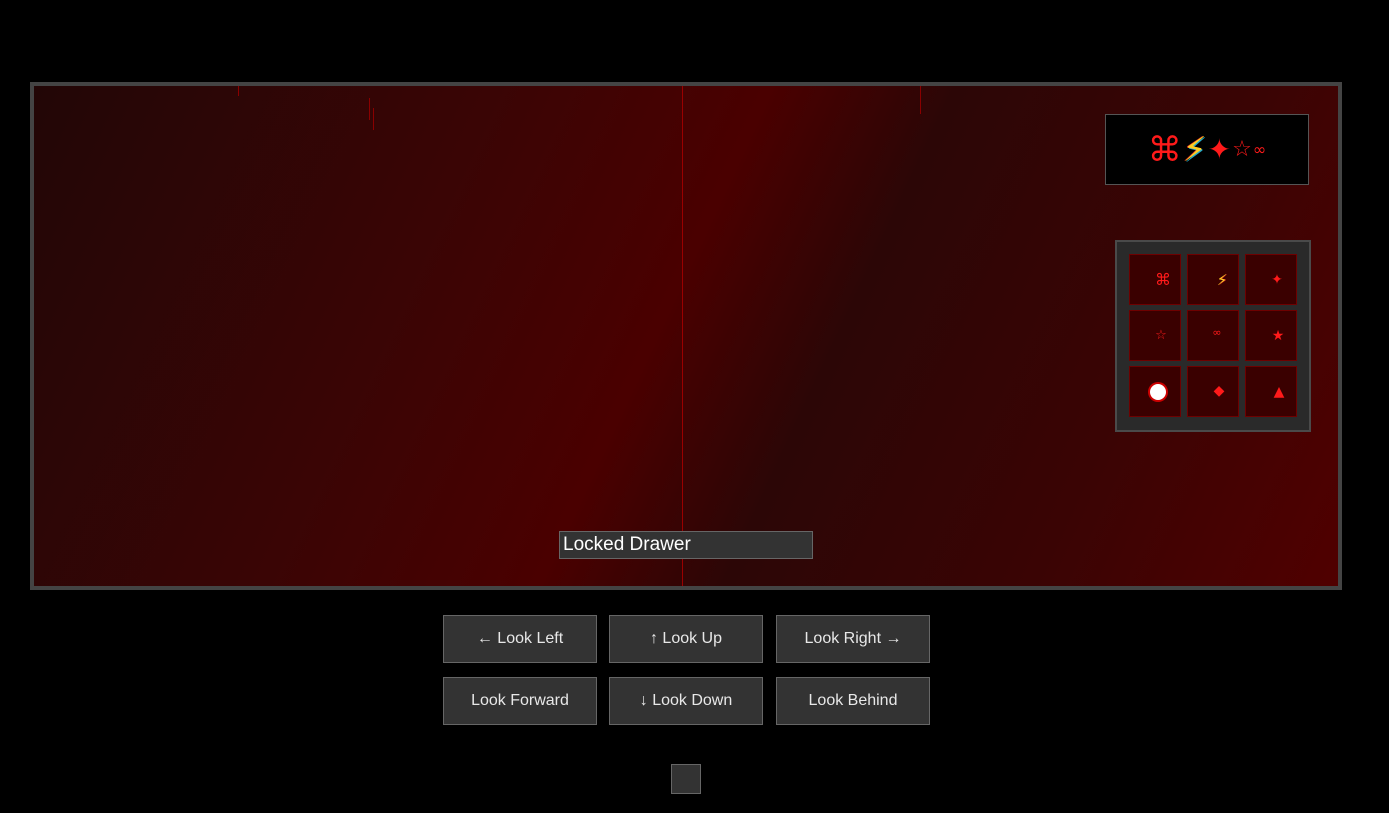  What do you see at coordinates (1158, 391) in the screenshot?
I see `circle-icon` at bounding box center [1158, 391].